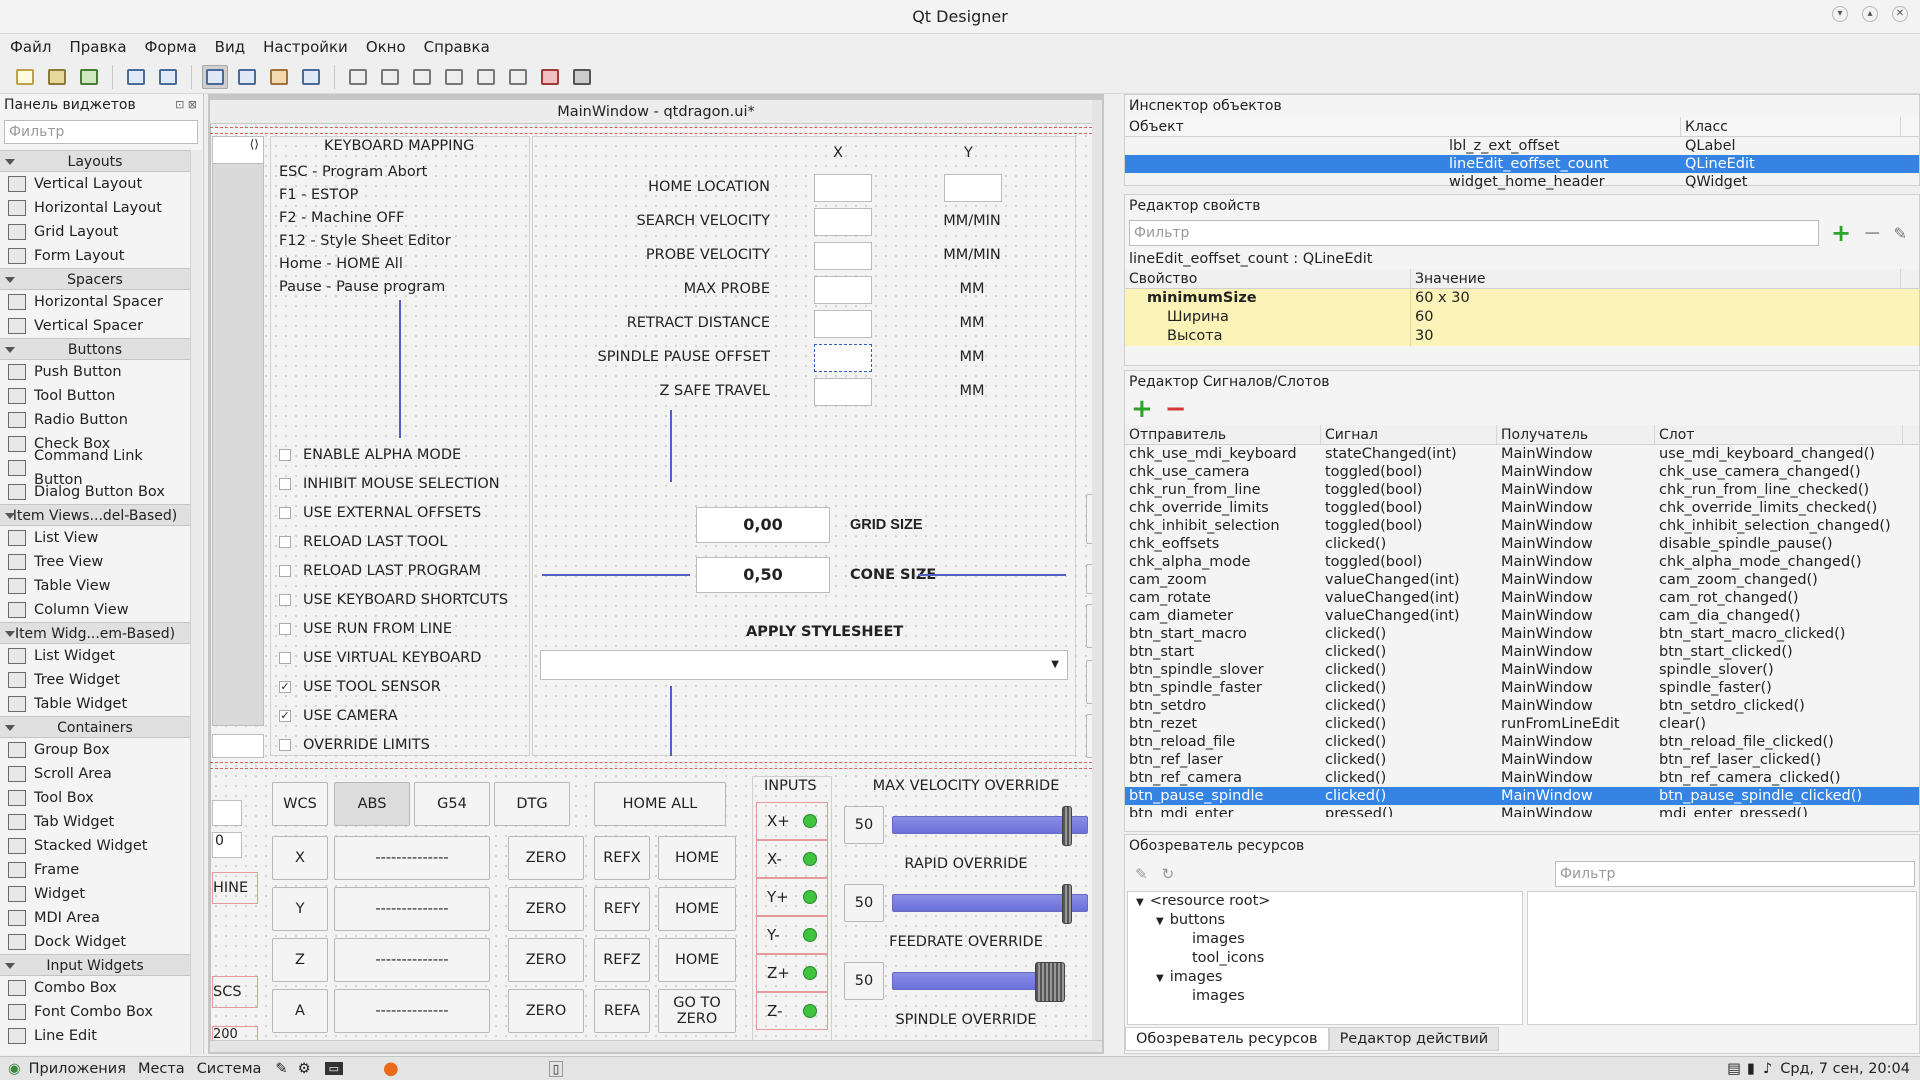  Describe the element at coordinates (95, 349) in the screenshot. I see `widget-category: Buttons` at that location.